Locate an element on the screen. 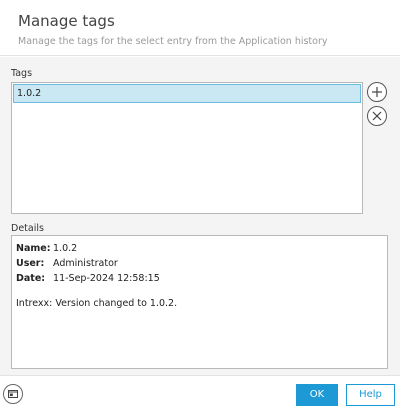 Image resolution: width=400 pixels, height=410 pixels. detail-message: Intrexx: Version changed to 1.0.2. is located at coordinates (97, 303).